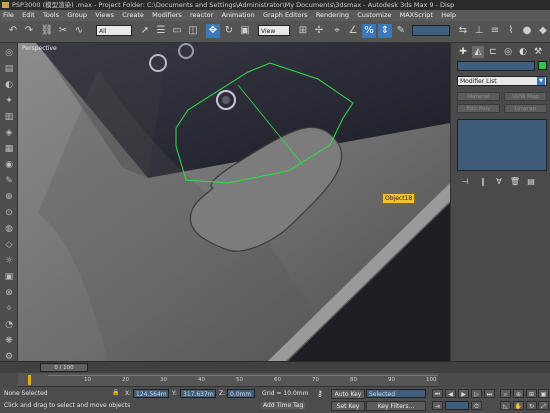 Image resolution: width=550 pixels, height=413 pixels. What do you see at coordinates (9, 197) in the screenshot?
I see `left-tool-10-icon: ⊕` at bounding box center [9, 197].